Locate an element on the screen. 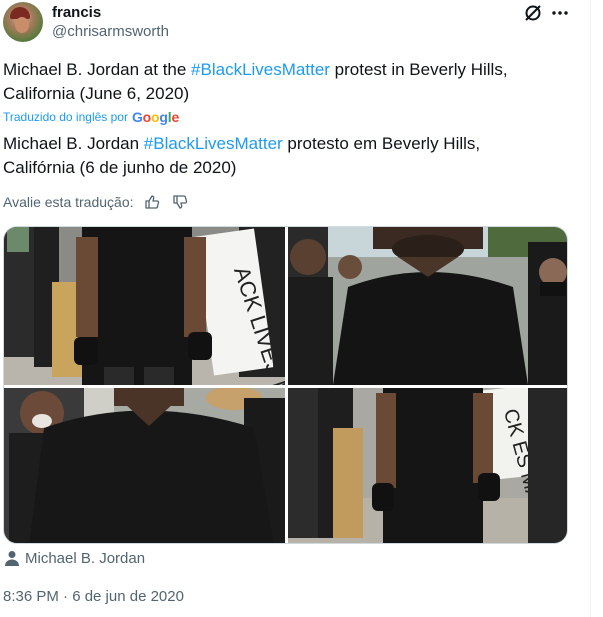 The height and width of the screenshot is (617, 603). translated-text-part: Michael B. Jordan is located at coordinates (73, 143).